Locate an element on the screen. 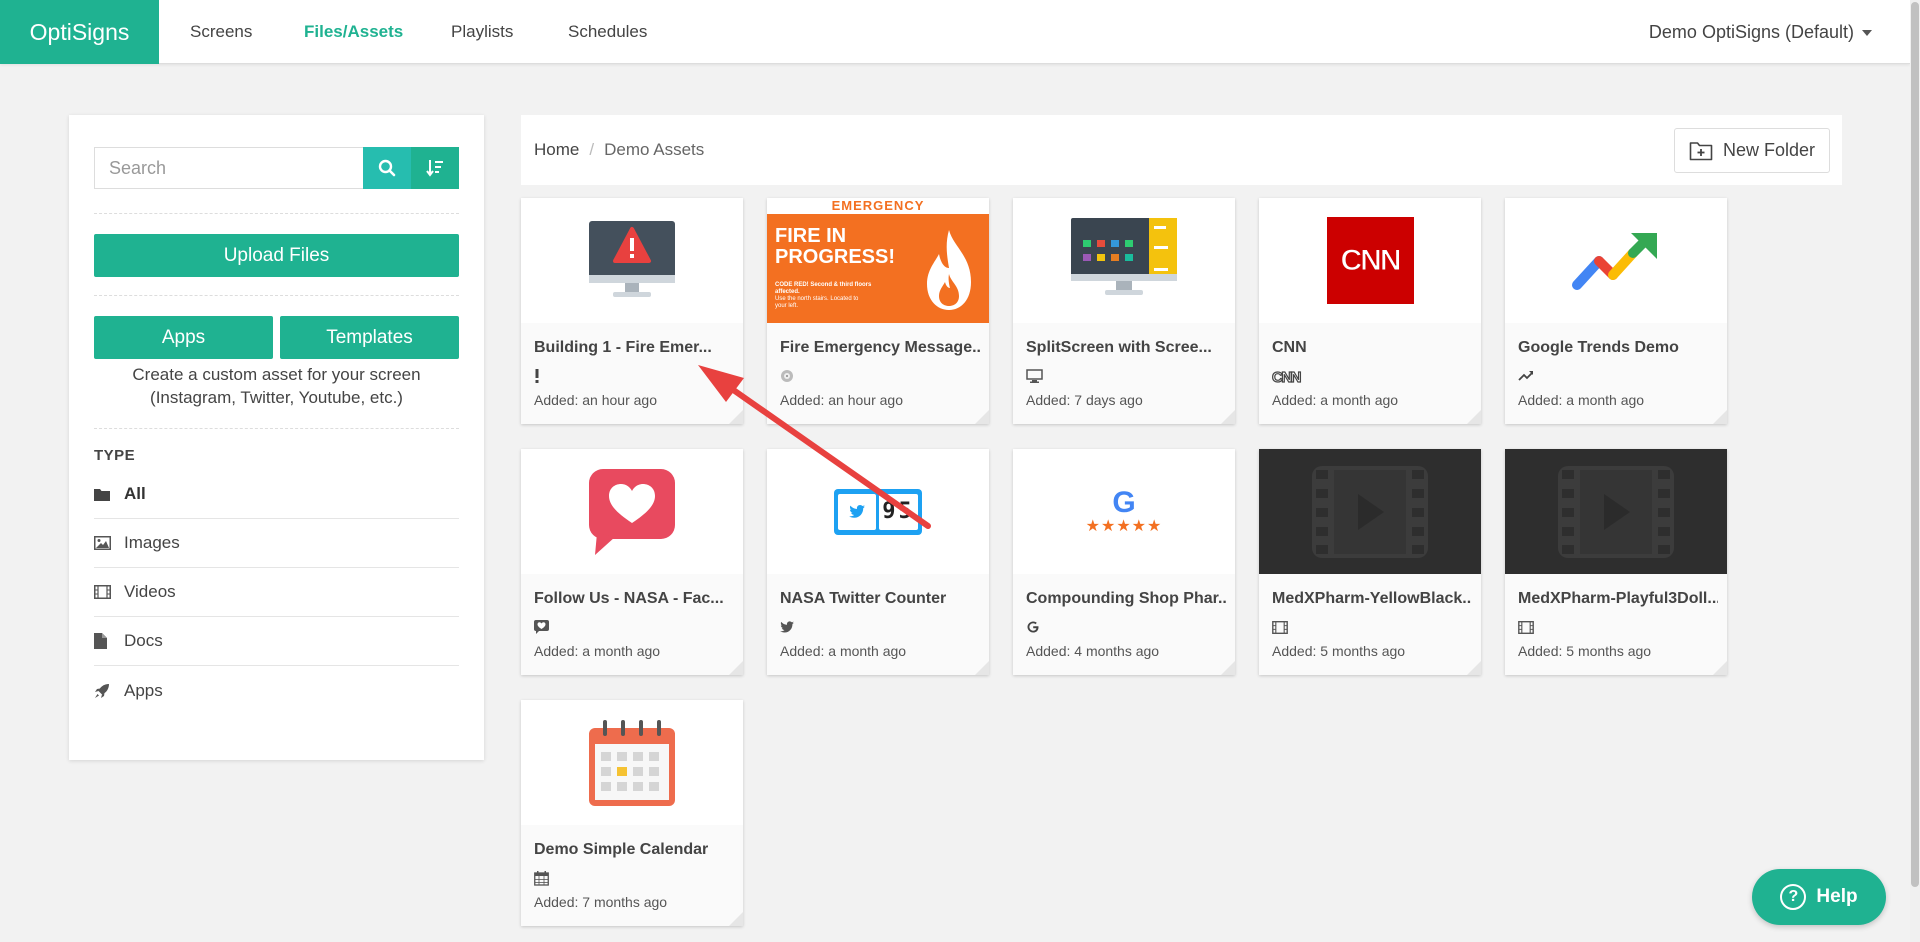 The width and height of the screenshot is (1920, 942). sort-icon is located at coordinates (434, 168).